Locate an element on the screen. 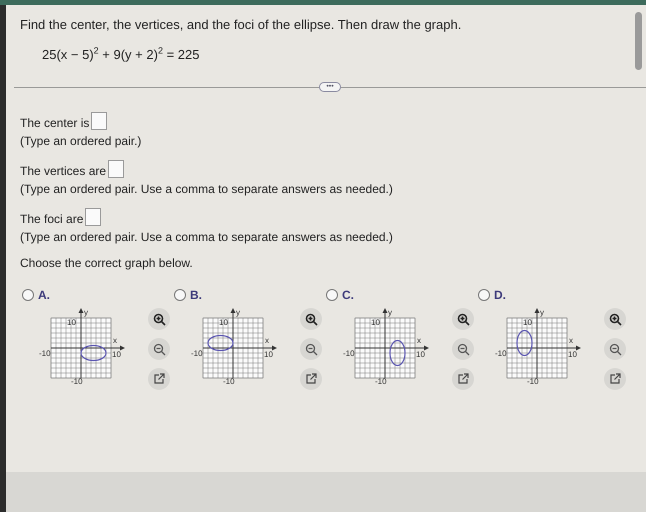 This screenshot has width=646, height=512. option-letter: D. is located at coordinates (500, 295).